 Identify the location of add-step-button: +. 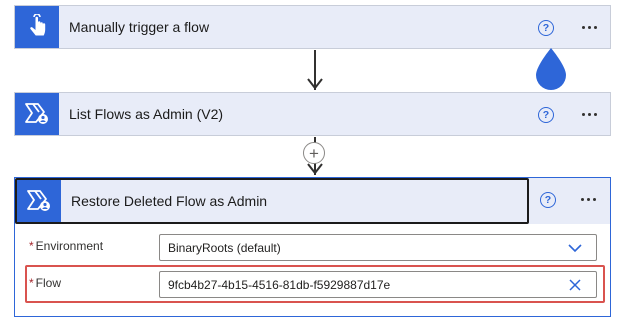
(314, 153).